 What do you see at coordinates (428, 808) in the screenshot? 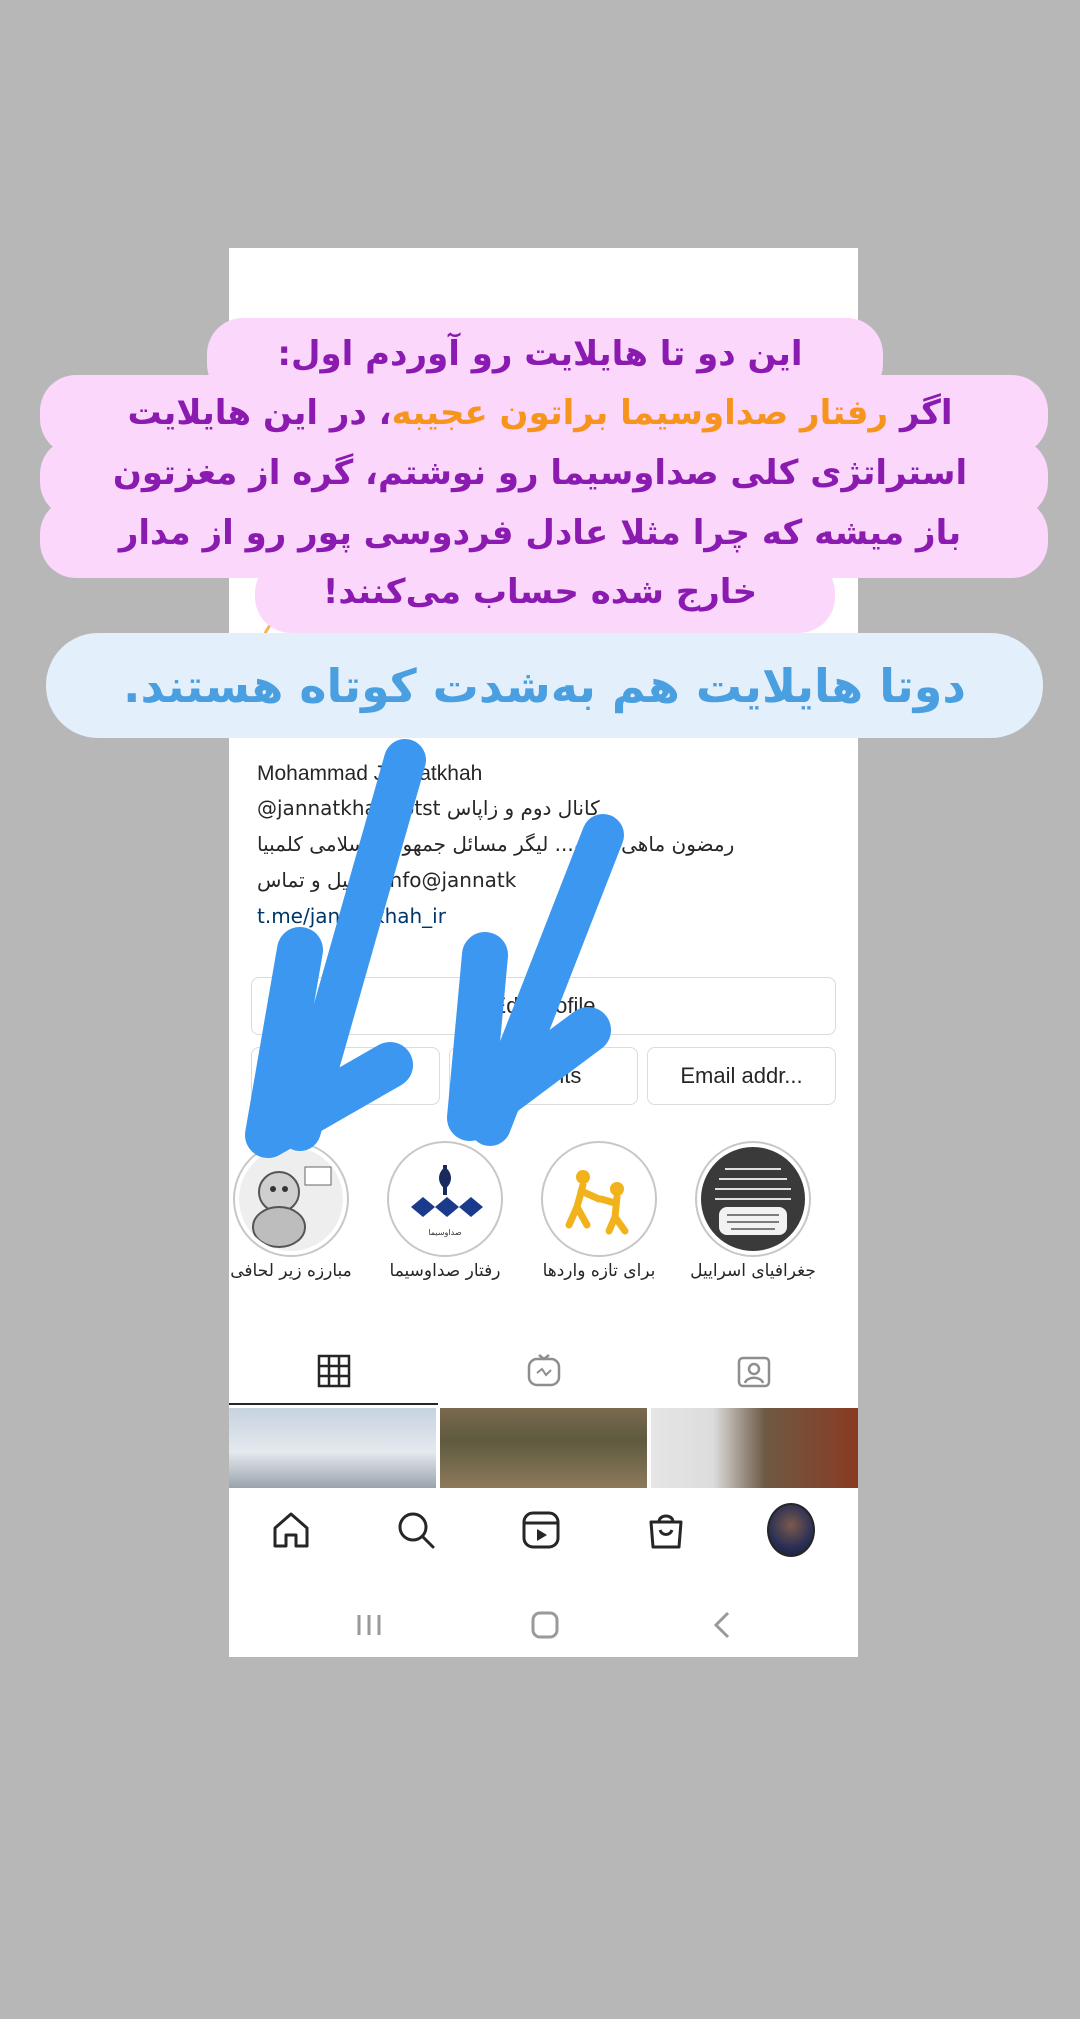
I see `bio-line-1: @jannatkhahdotst کانال دوم و زاپاس` at bounding box center [428, 808].